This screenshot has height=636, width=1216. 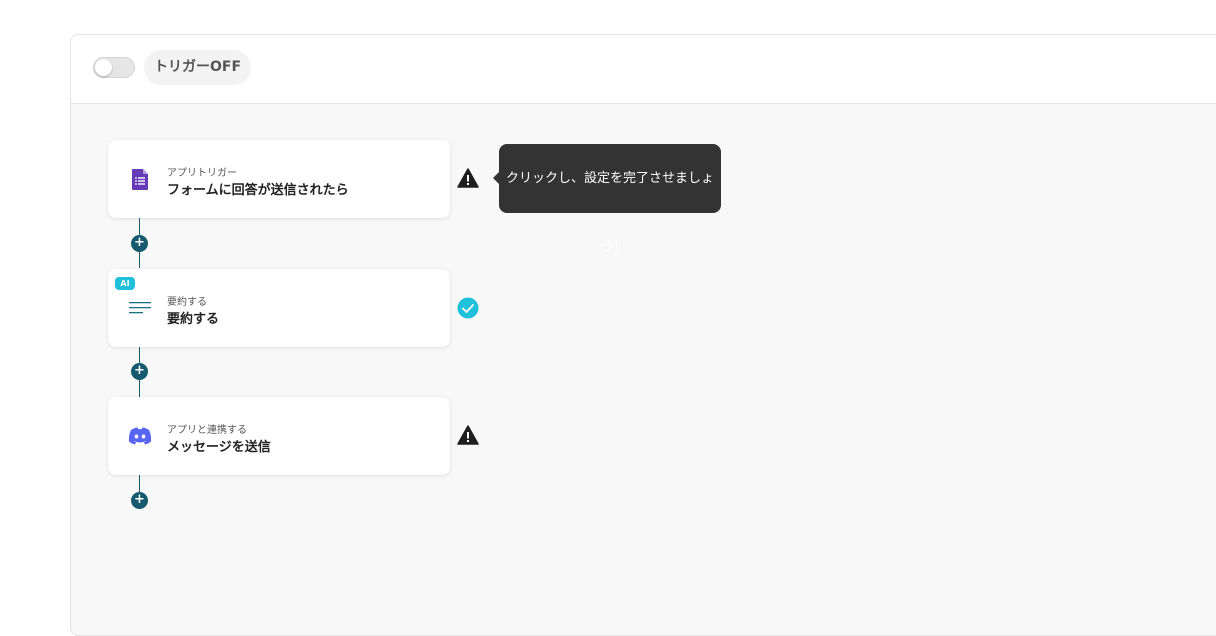 What do you see at coordinates (125, 283) in the screenshot?
I see `ai-badge: AI` at bounding box center [125, 283].